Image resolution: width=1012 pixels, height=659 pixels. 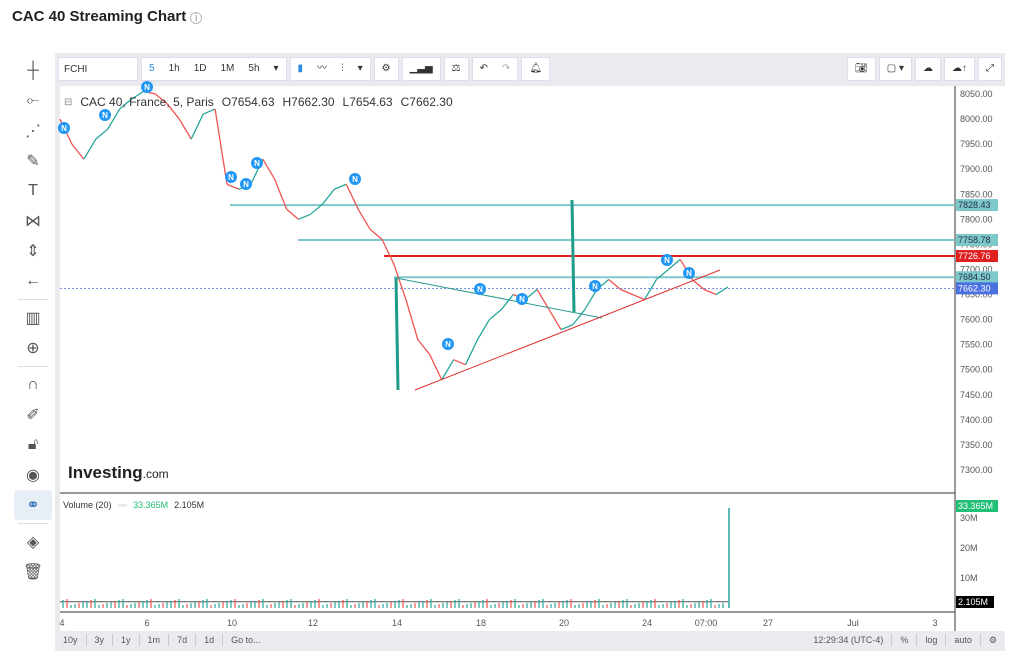 What do you see at coordinates (151, 505) in the screenshot?
I see `volume-value: 33.365M` at bounding box center [151, 505].